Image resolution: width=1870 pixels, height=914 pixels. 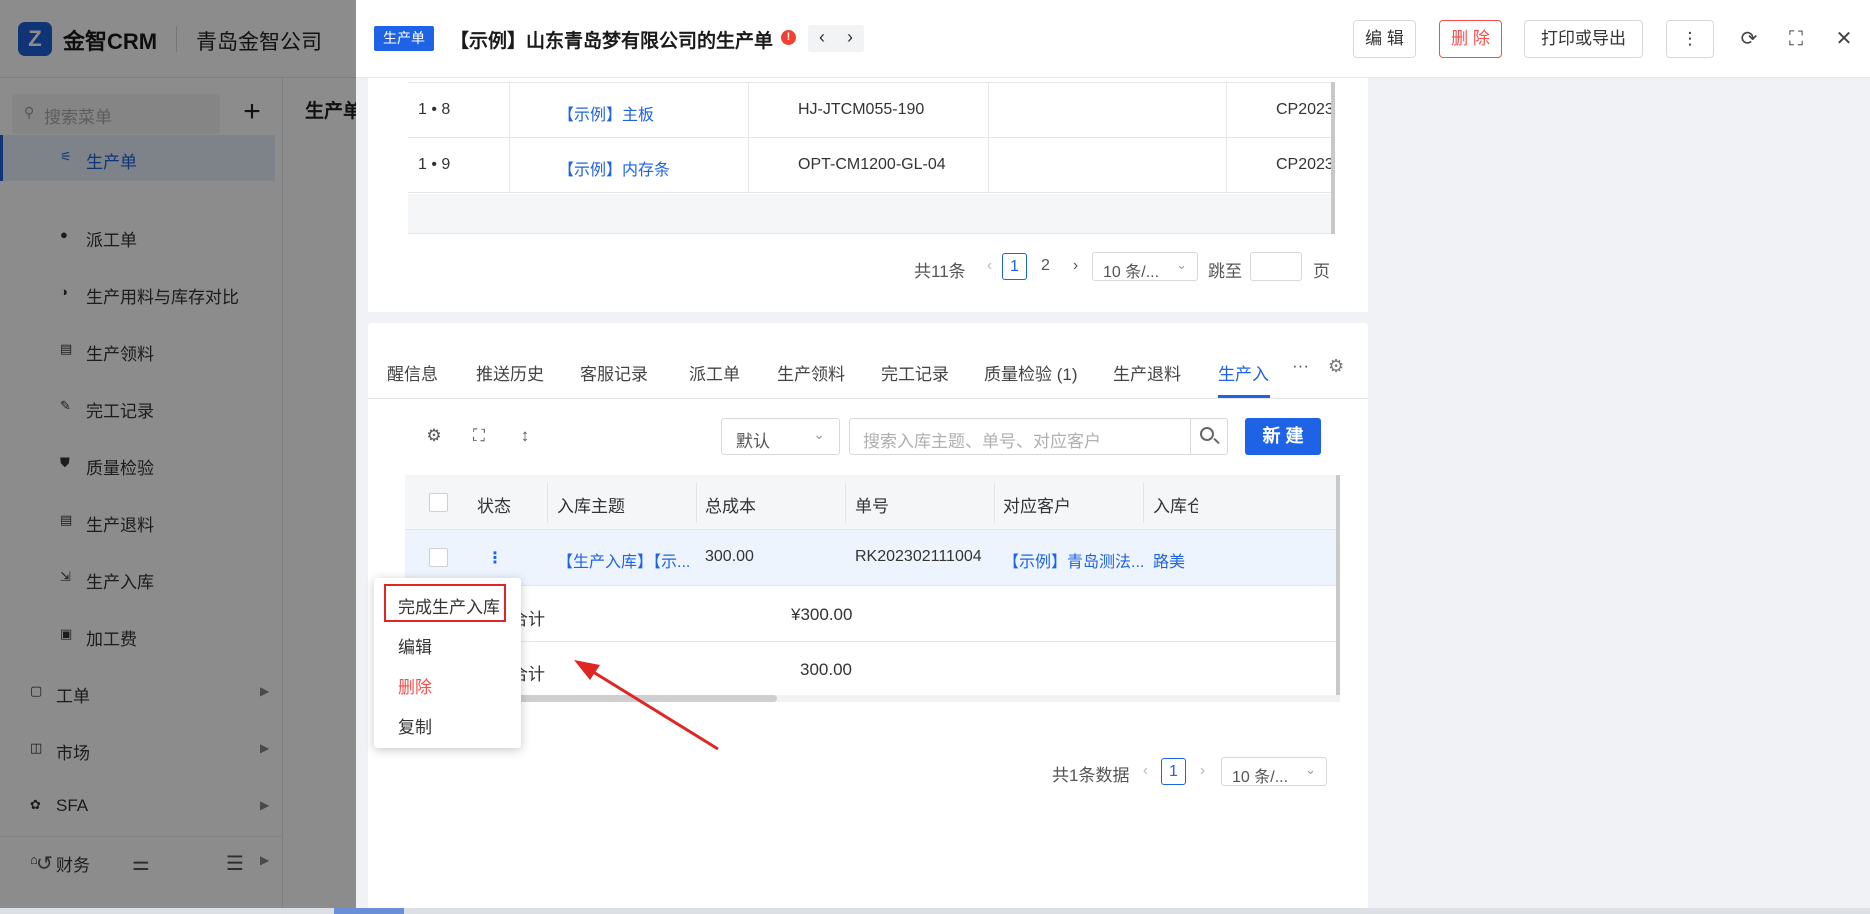 I want to click on search-button, so click(x=1209, y=436).